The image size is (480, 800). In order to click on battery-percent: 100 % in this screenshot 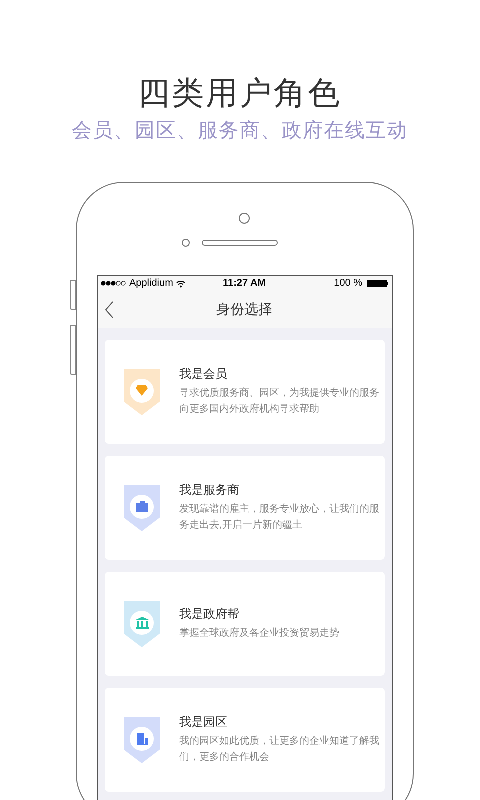, I will do `click(348, 284)`.